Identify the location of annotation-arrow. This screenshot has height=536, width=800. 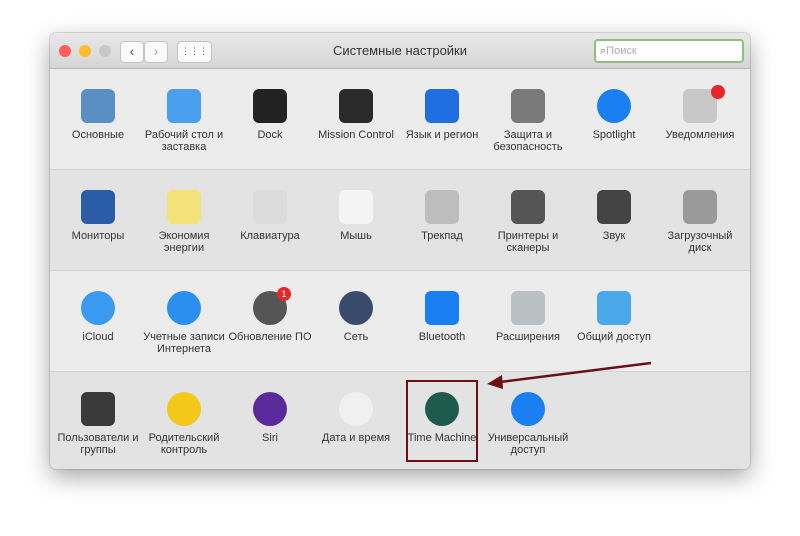
(569, 375).